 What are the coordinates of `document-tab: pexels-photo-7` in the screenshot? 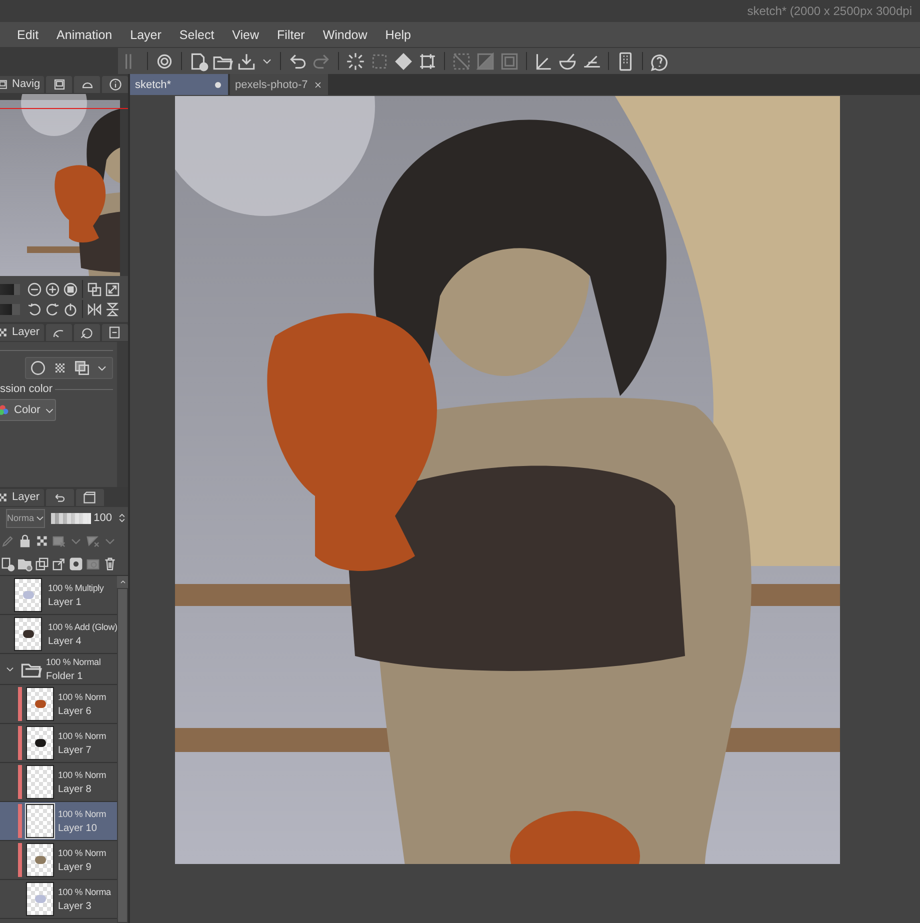 It's located at (279, 84).